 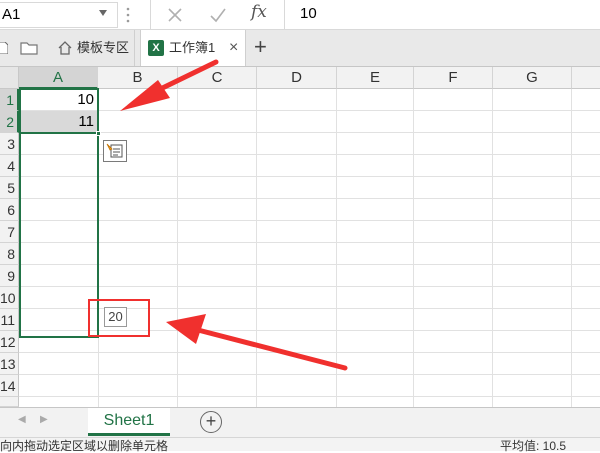 I want to click on row-header-7: 7, so click(x=9, y=232).